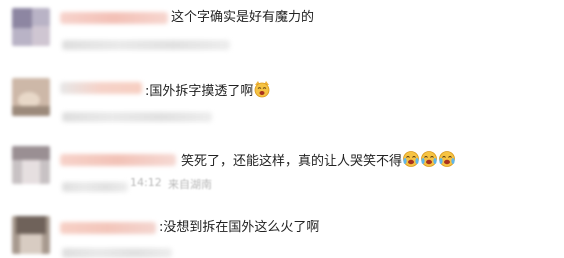  What do you see at coordinates (190, 184) in the screenshot?
I see `comment-location: 来自湖南` at bounding box center [190, 184].